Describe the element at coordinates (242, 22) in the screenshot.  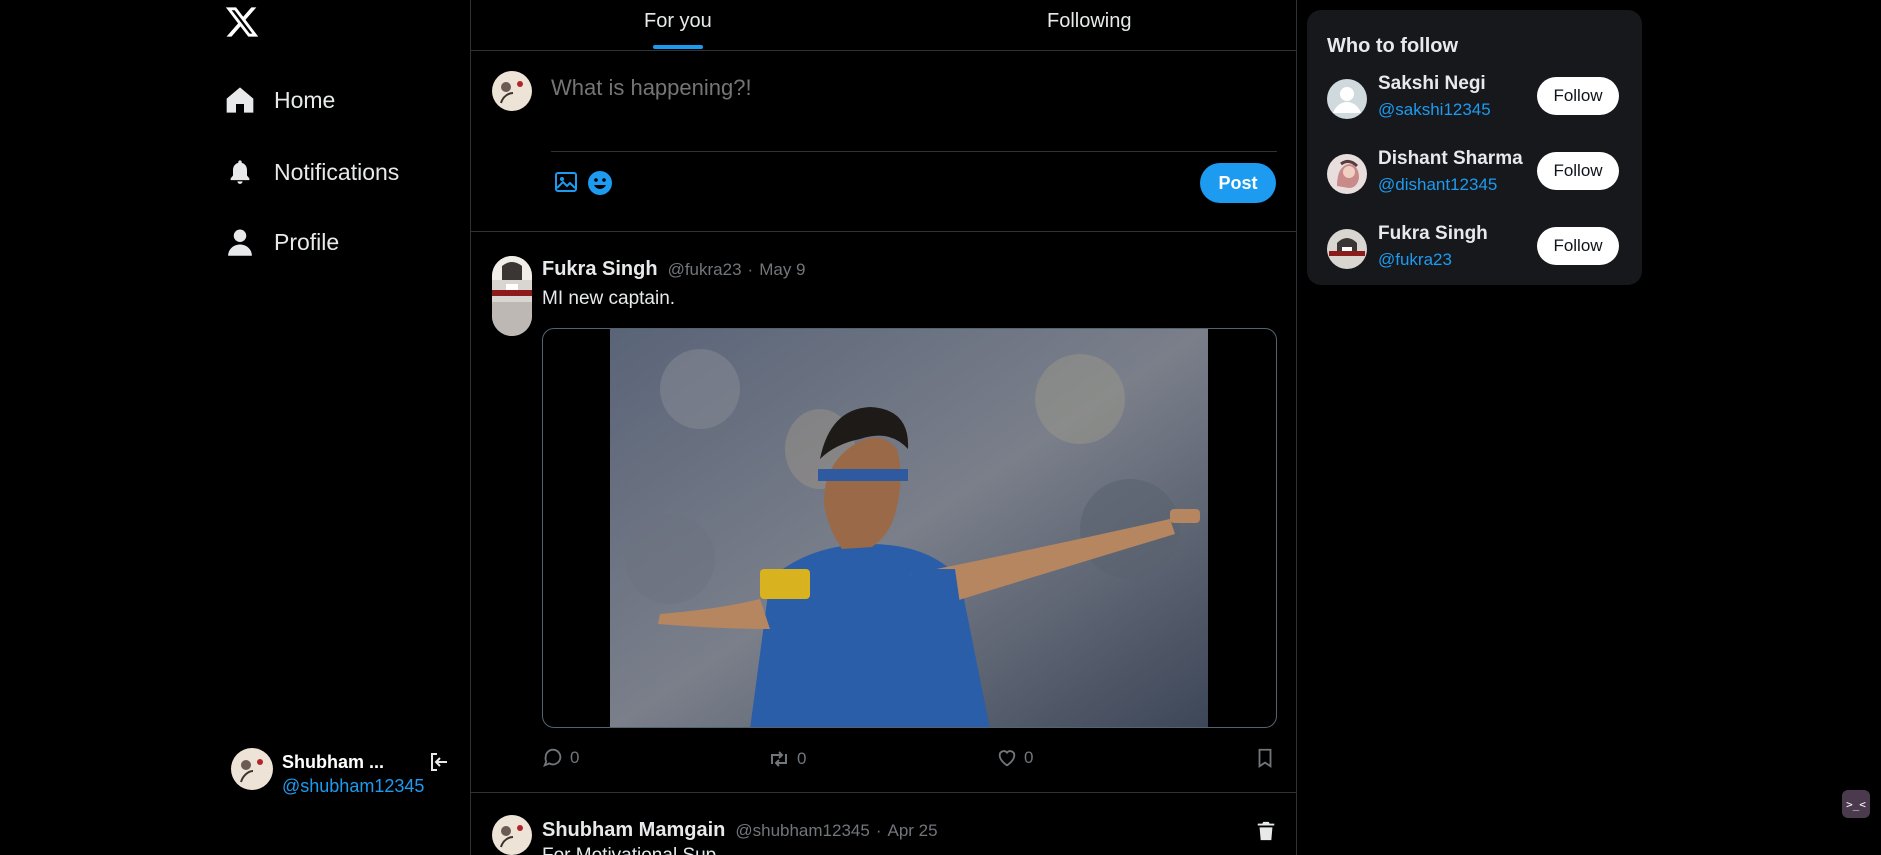
I see `x-logo-icon` at that location.